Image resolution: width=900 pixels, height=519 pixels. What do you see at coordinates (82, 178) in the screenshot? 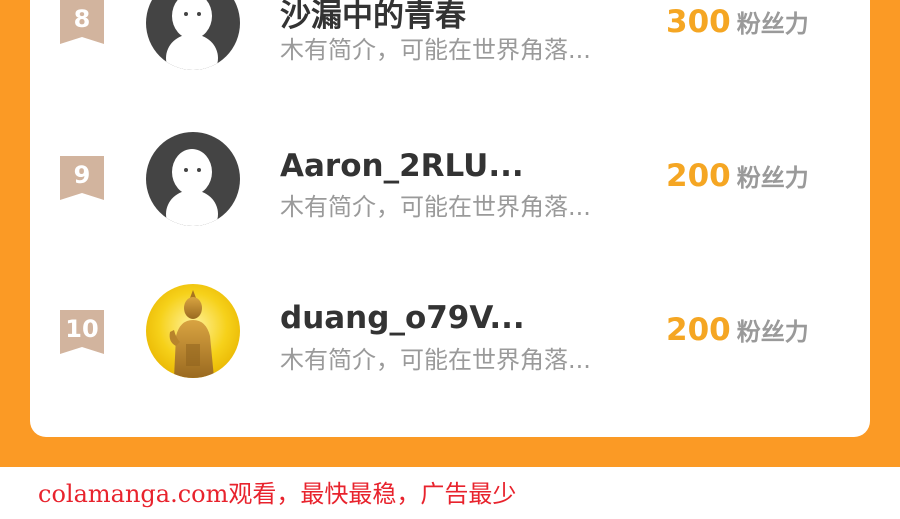
I see `rank-badge: 9` at bounding box center [82, 178].